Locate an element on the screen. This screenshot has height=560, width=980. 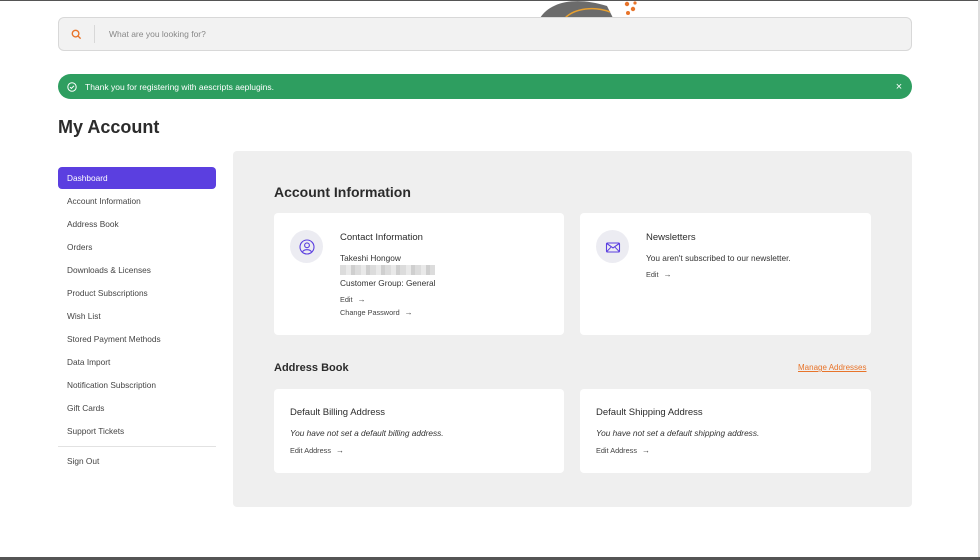
change-password-label: Change Password is located at coordinates (370, 312).